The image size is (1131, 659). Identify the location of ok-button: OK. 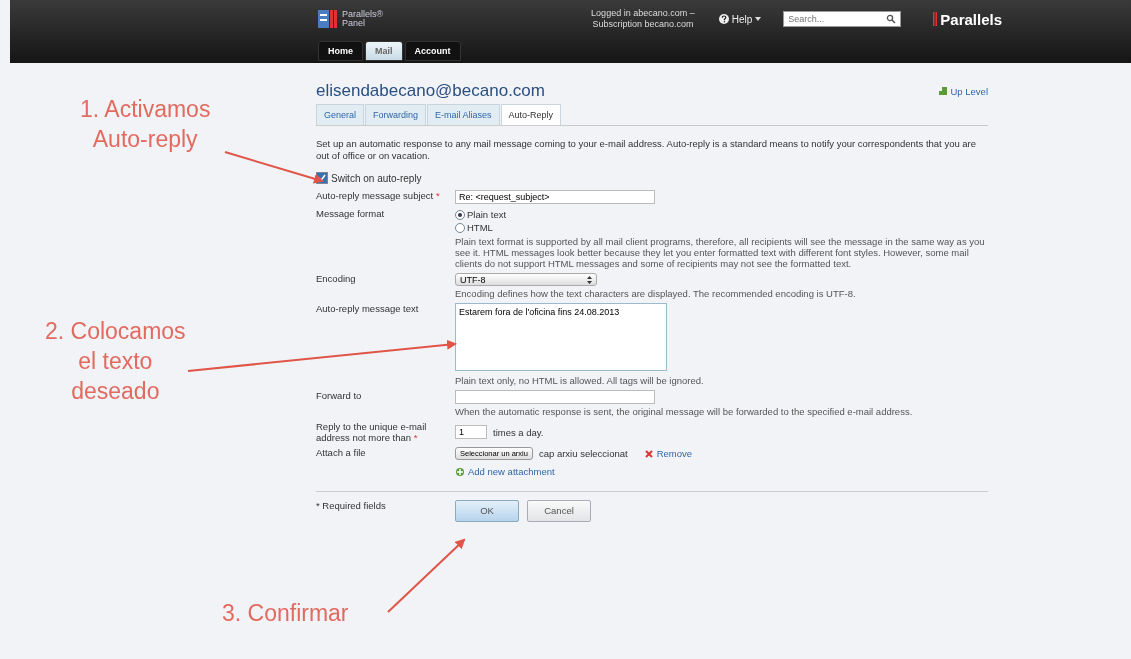
(487, 510).